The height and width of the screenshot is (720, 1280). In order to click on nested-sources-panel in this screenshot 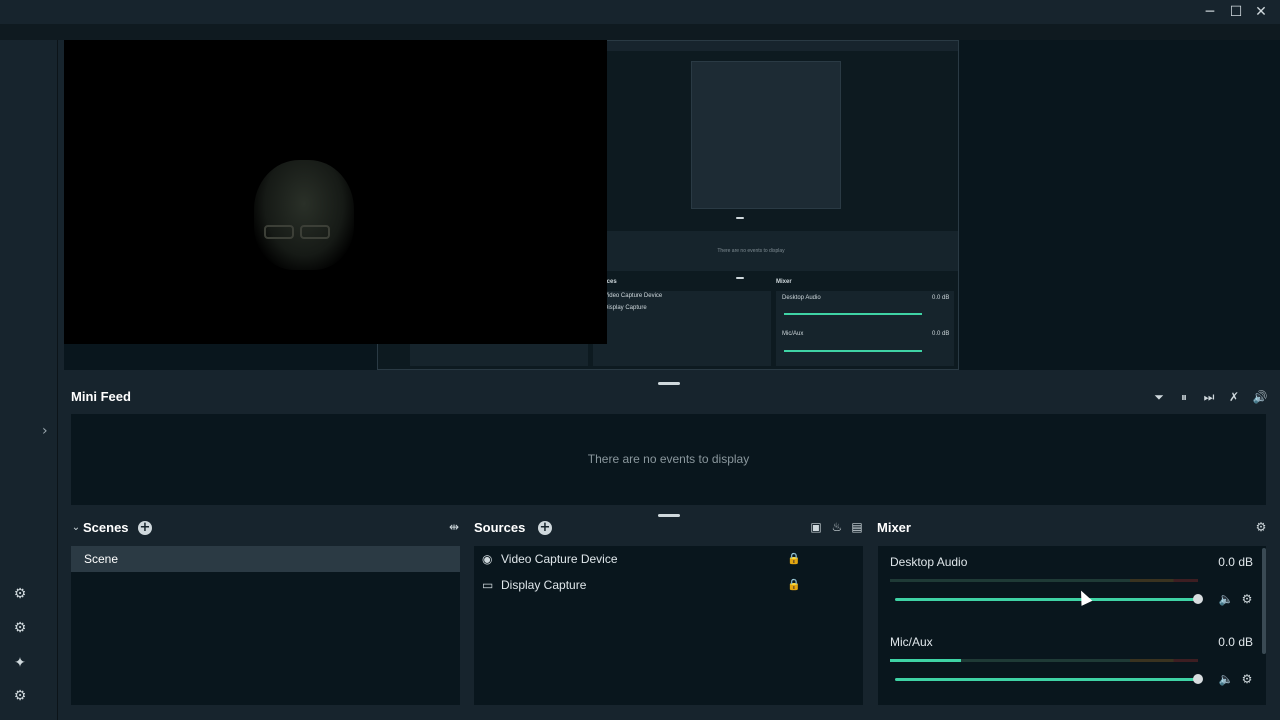, I will do `click(682, 328)`.